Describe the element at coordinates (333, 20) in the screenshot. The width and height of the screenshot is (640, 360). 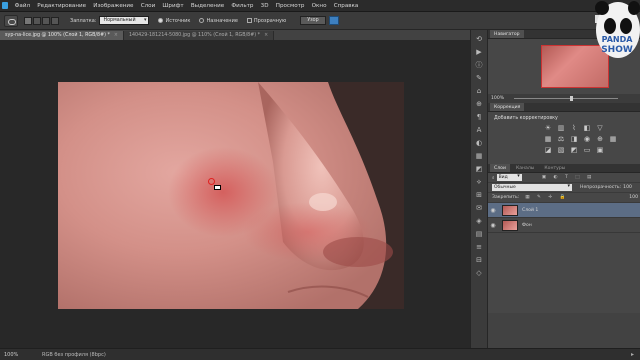
I see `pattern-picker-icon` at that location.